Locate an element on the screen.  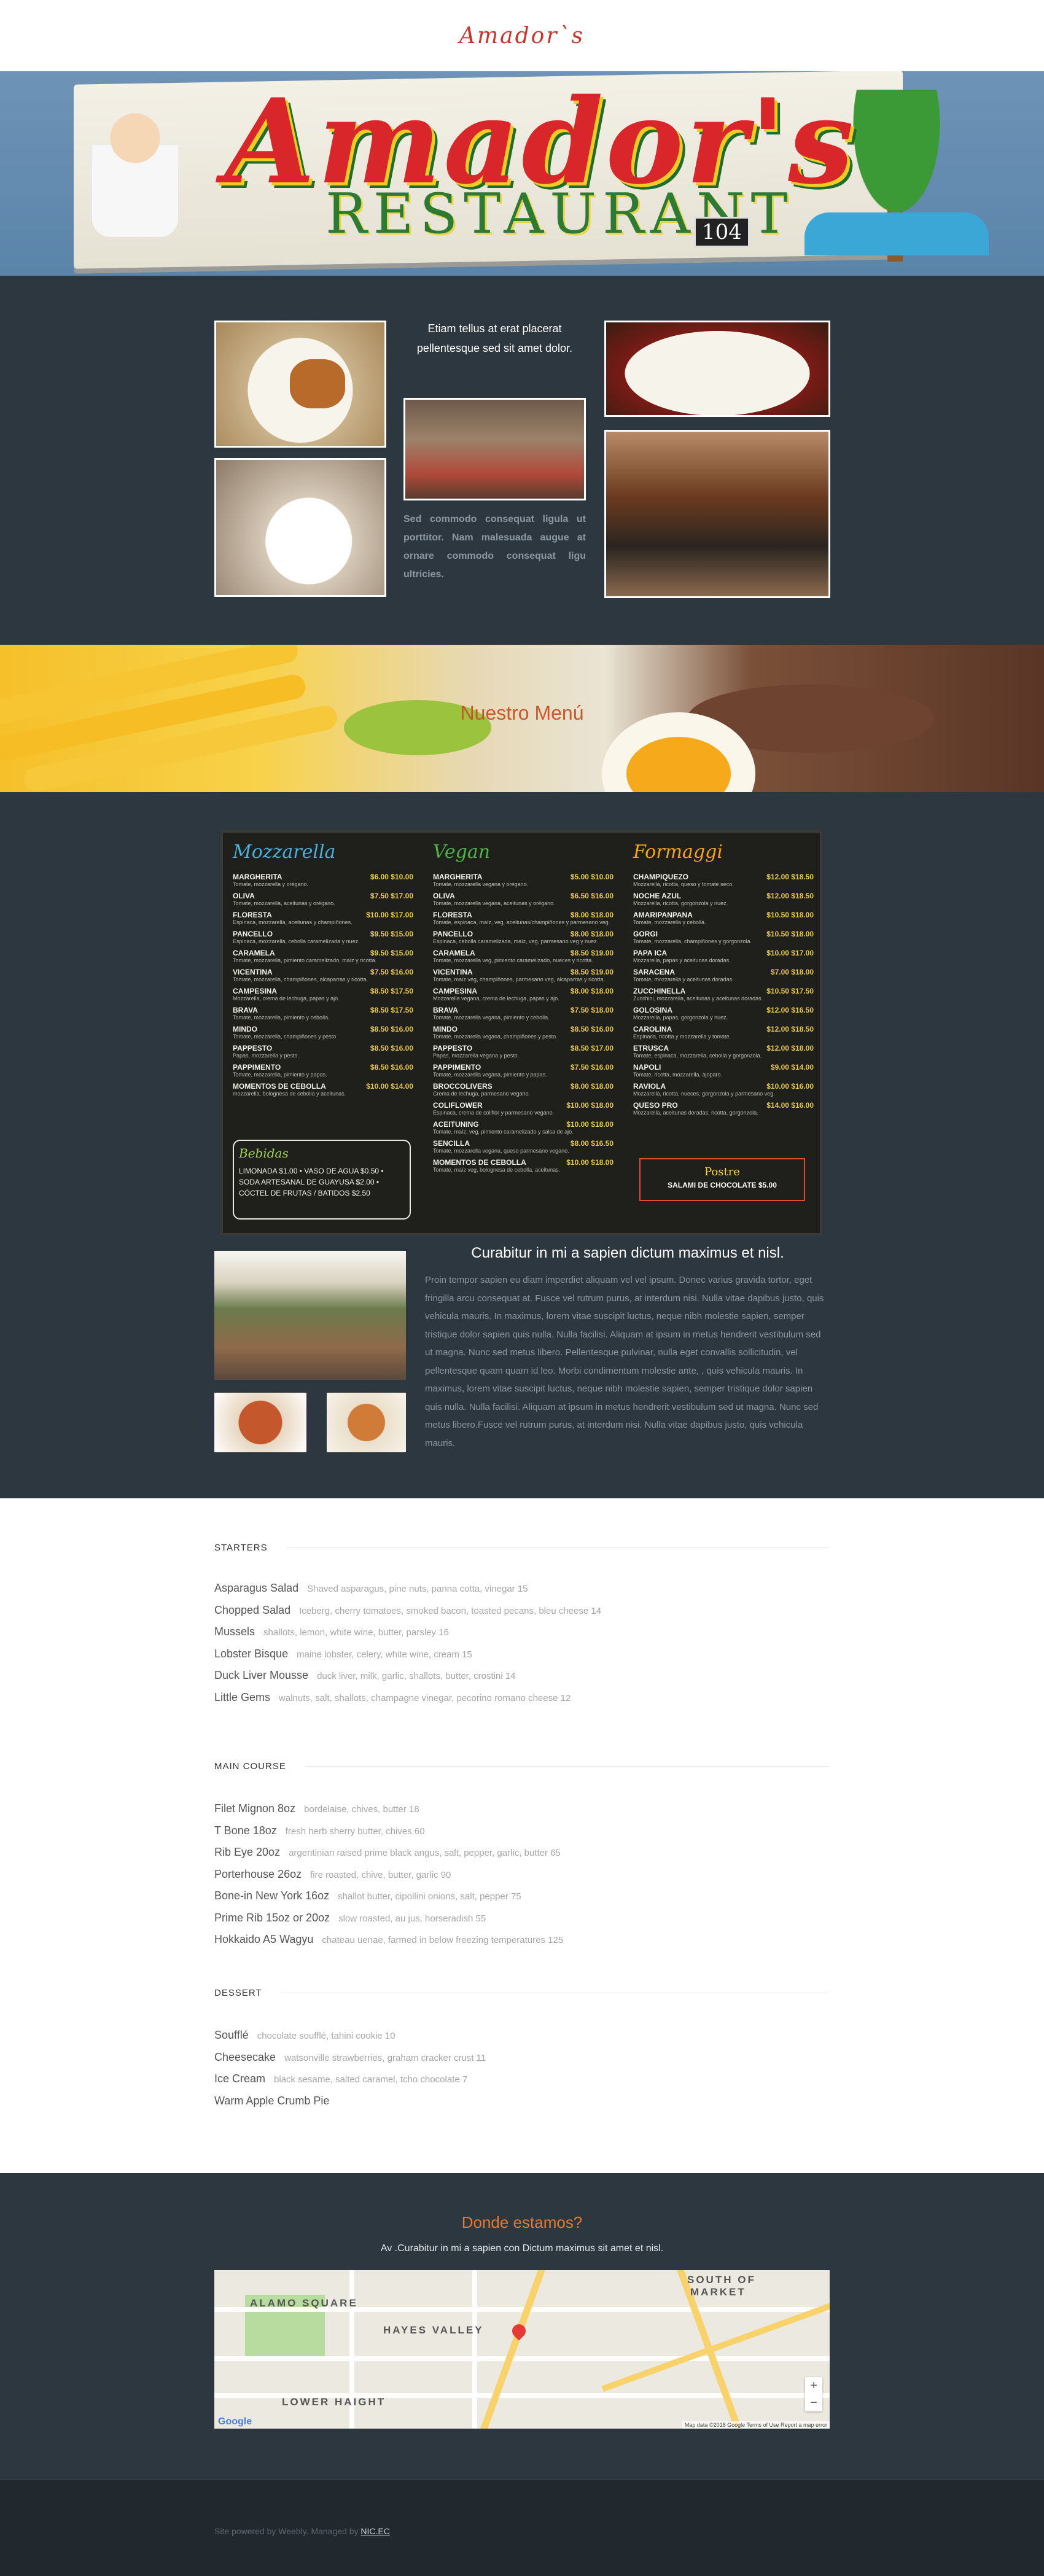
menu-board-item-price: $10.00 $14.00 is located at coordinates (390, 1086).